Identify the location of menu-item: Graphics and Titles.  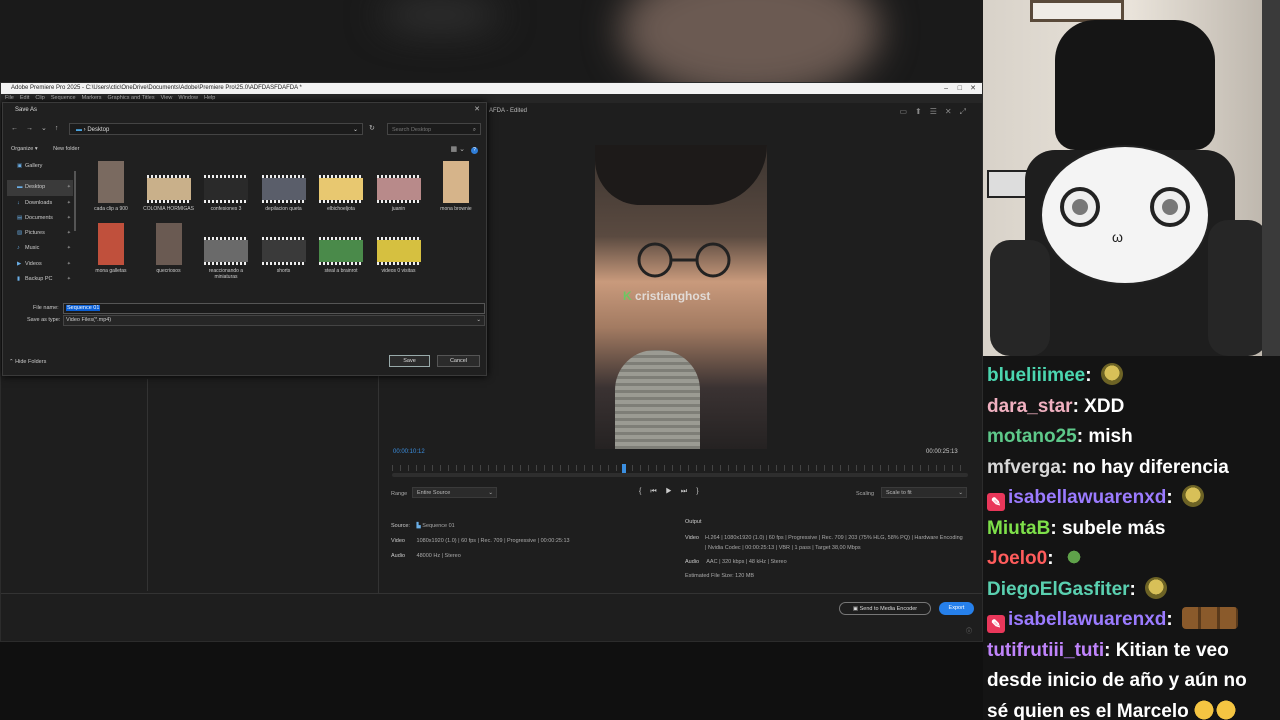
(131, 98).